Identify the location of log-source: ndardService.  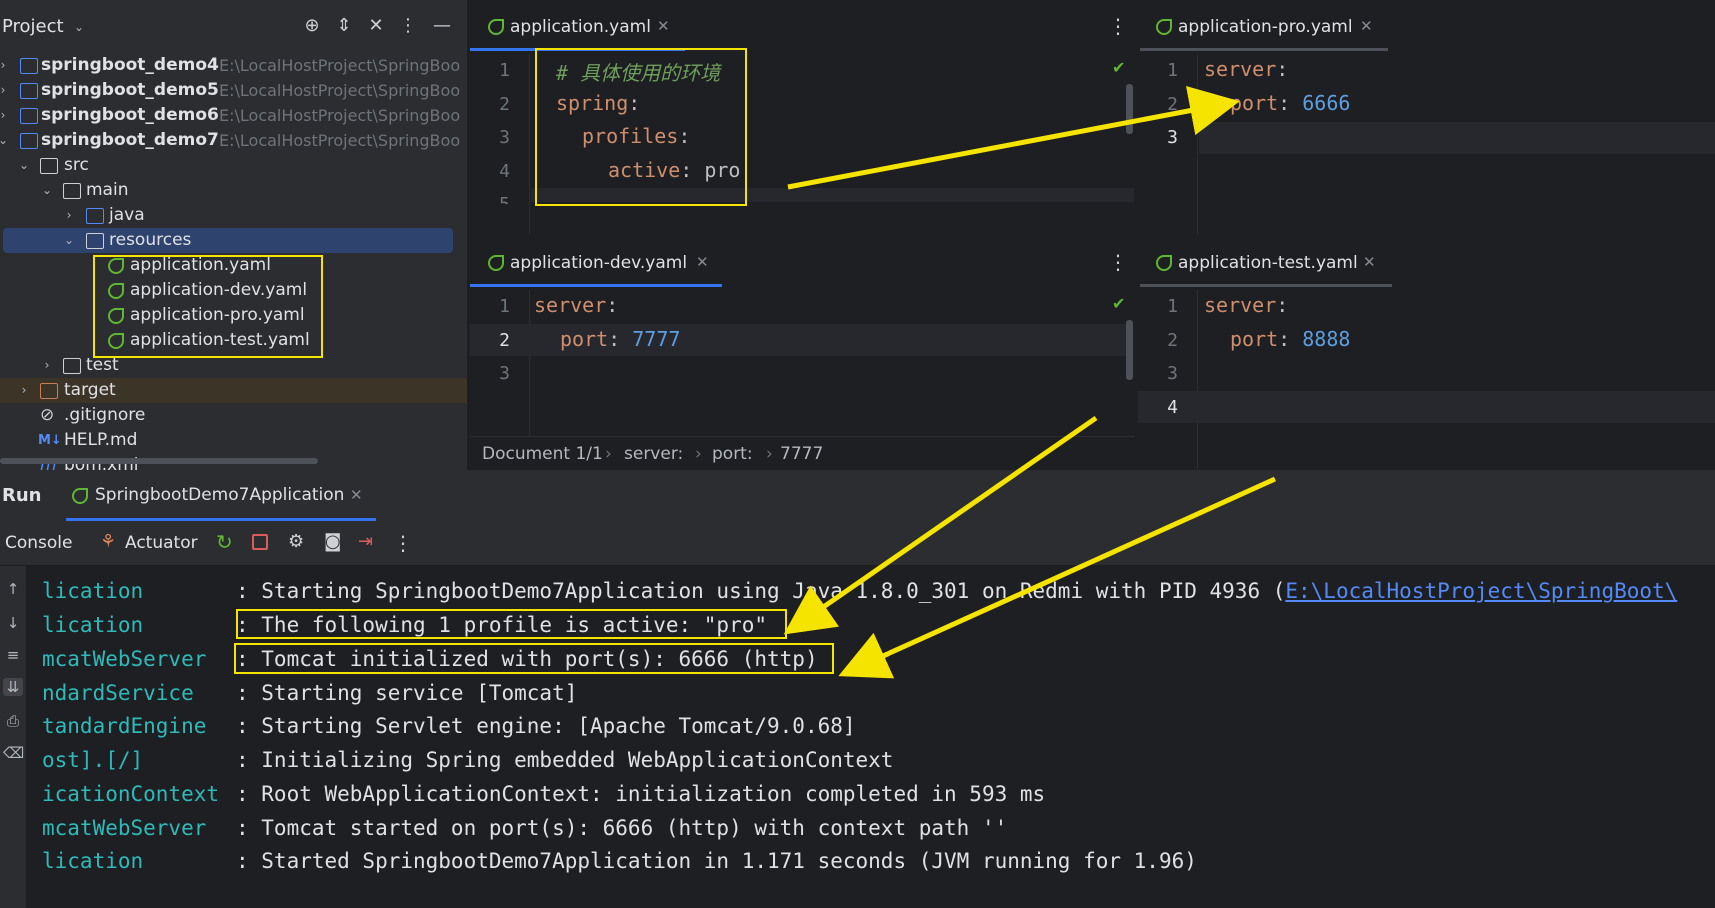
(118, 693).